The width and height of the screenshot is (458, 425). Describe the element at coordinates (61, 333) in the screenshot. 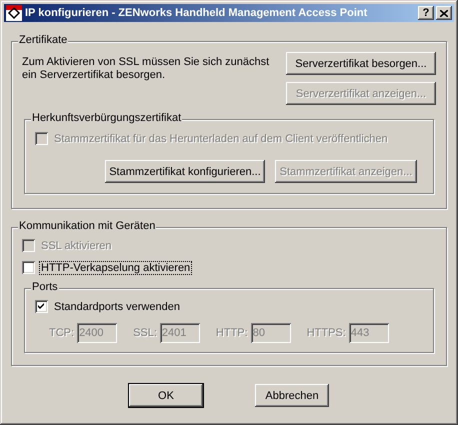

I see `port-label: TCP:` at that location.